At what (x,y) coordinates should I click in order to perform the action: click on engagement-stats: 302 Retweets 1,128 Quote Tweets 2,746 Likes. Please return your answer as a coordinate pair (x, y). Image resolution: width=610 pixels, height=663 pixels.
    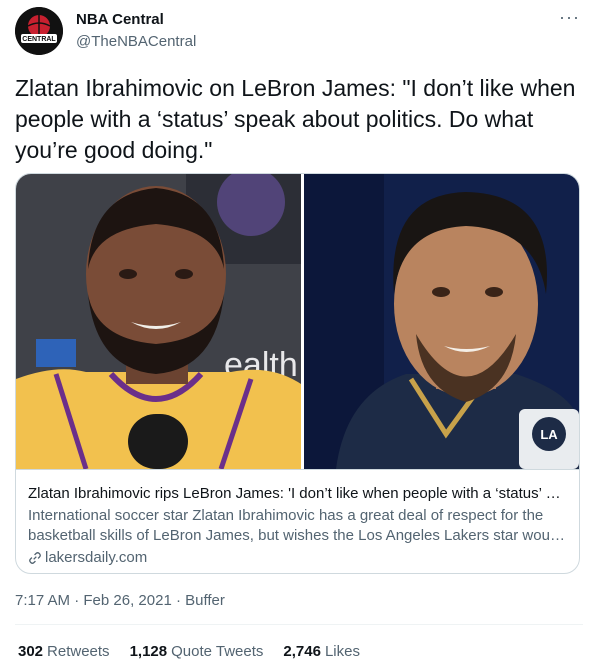
    Looking at the image, I should click on (189, 651).